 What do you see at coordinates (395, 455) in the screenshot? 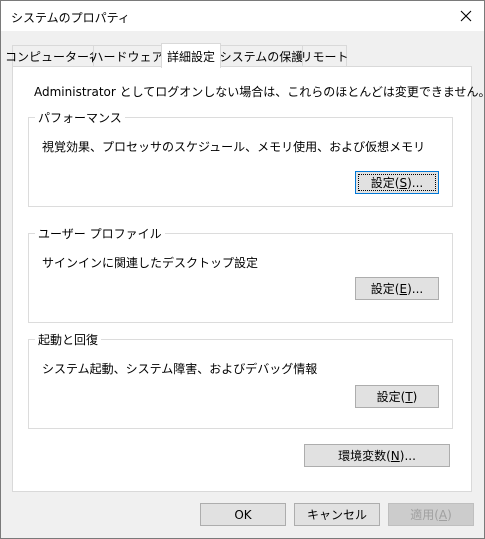
I see `mnemonic-key: N` at bounding box center [395, 455].